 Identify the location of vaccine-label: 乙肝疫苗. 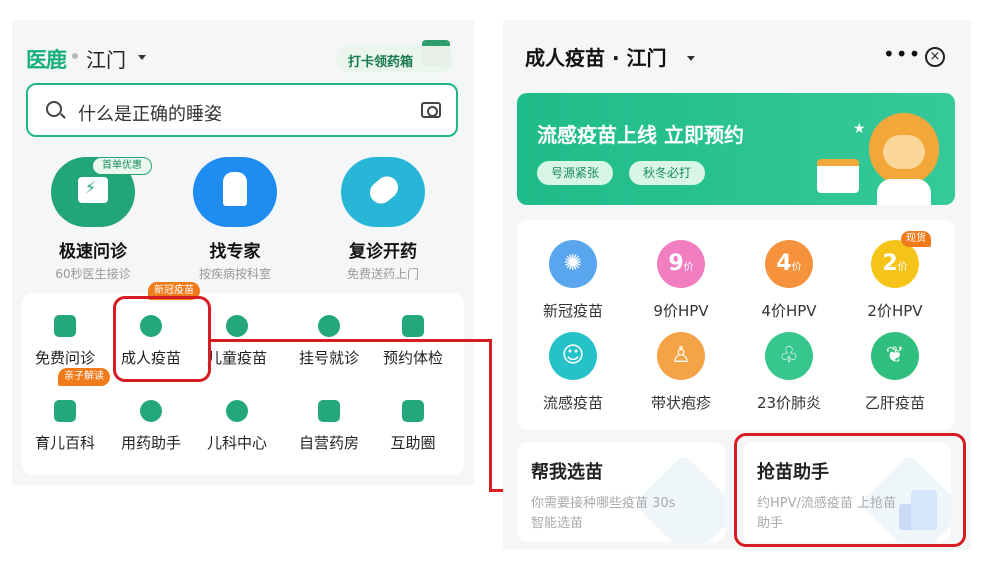
(894, 403).